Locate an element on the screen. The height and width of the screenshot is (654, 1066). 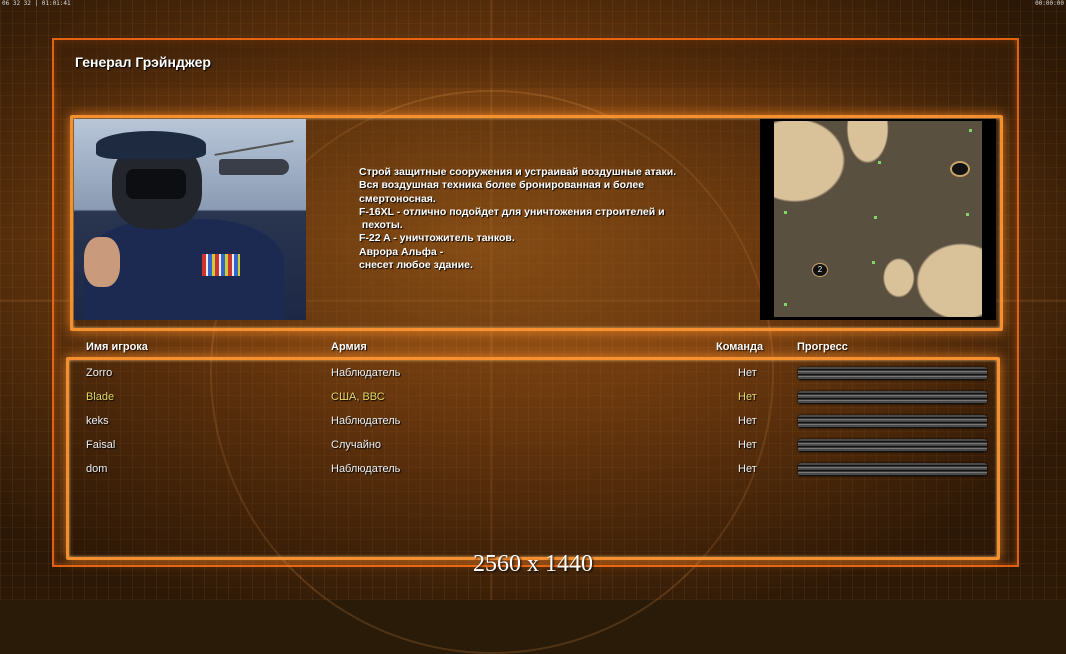
player-name: keks is located at coordinates (97, 421).